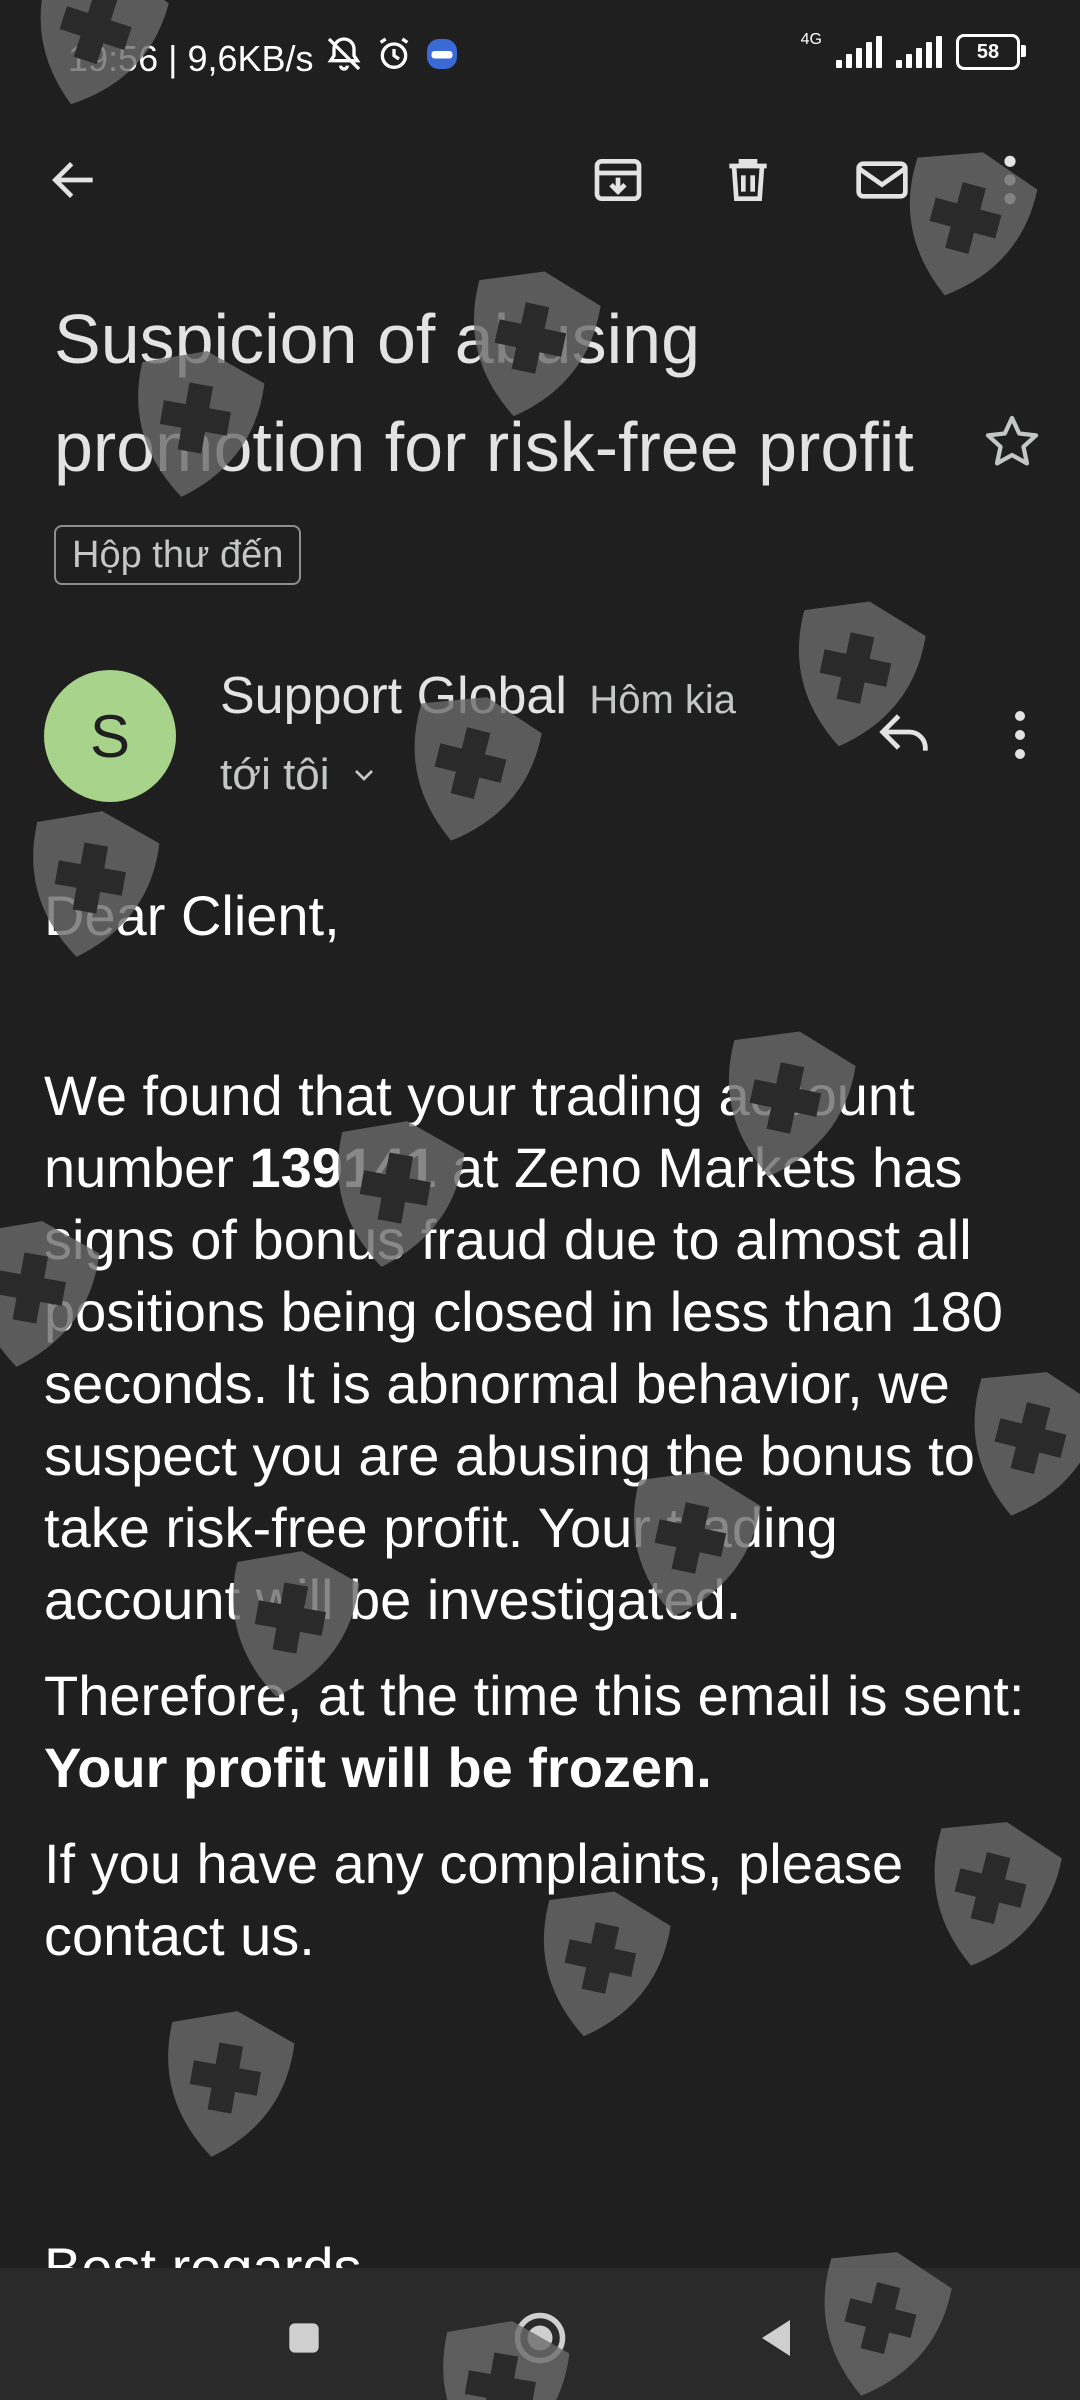  What do you see at coordinates (540, 180) in the screenshot?
I see `email-toolbar` at bounding box center [540, 180].